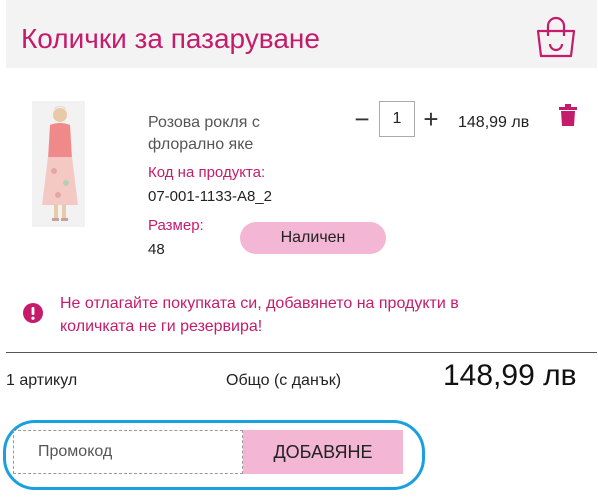 This screenshot has height=499, width=598. Describe the element at coordinates (207, 172) in the screenshot. I see `product-code-label: Код на продукта:` at that location.